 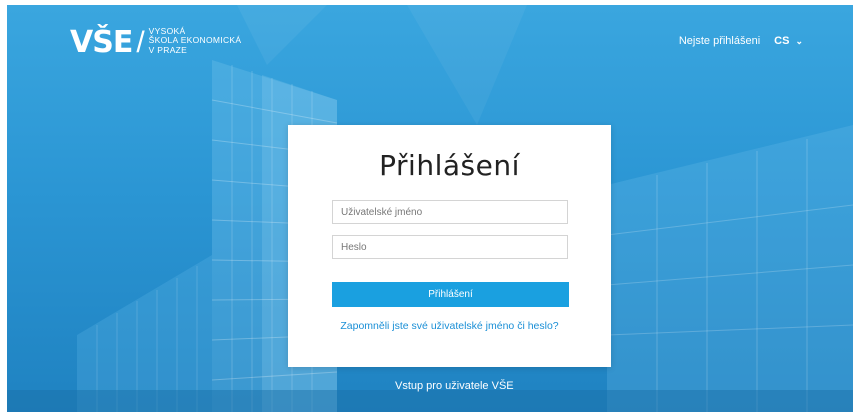 What do you see at coordinates (454, 386) in the screenshot?
I see `vse-users-link: Vstup pro uživatele VŠE` at bounding box center [454, 386].